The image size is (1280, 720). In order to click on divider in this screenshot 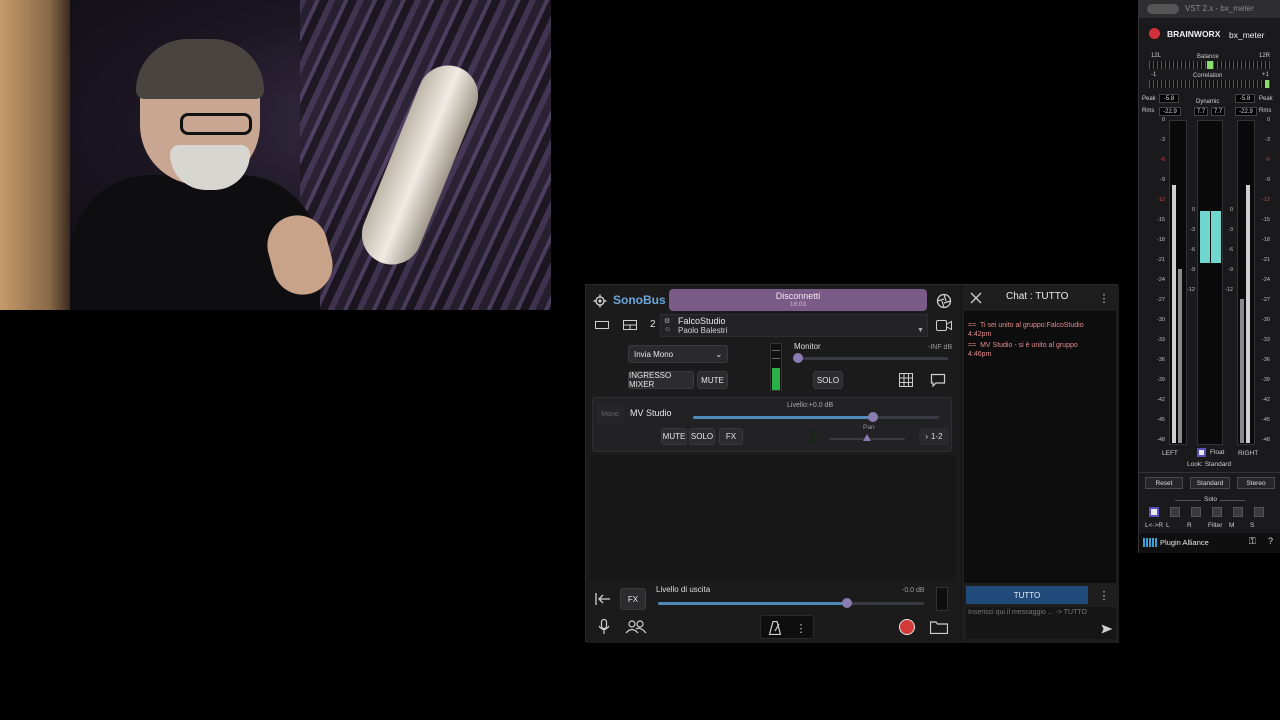, I will do `click(1209, 472)`.